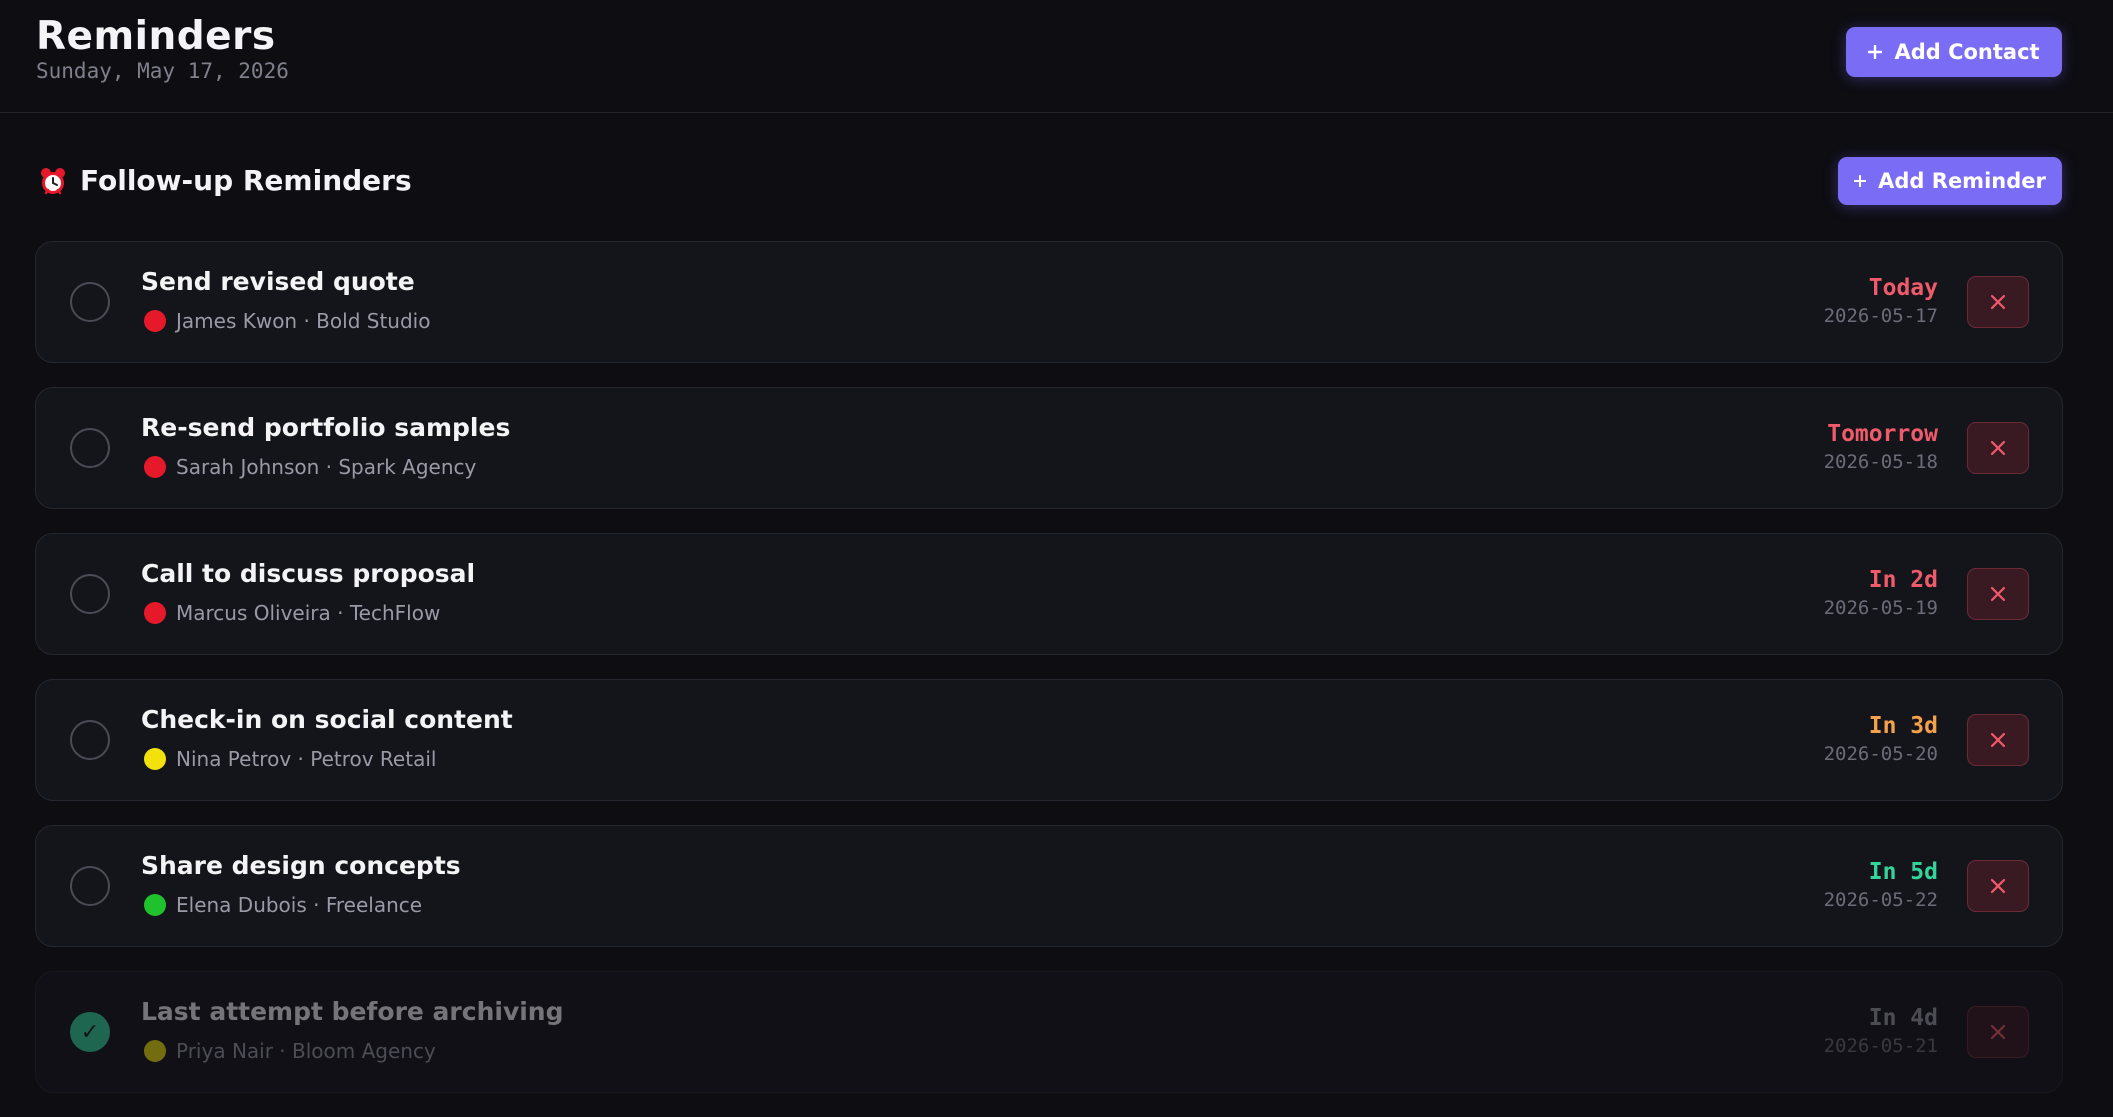 The height and width of the screenshot is (1117, 2113). What do you see at coordinates (1903, 288) in the screenshot?
I see `due-relative: Today` at bounding box center [1903, 288].